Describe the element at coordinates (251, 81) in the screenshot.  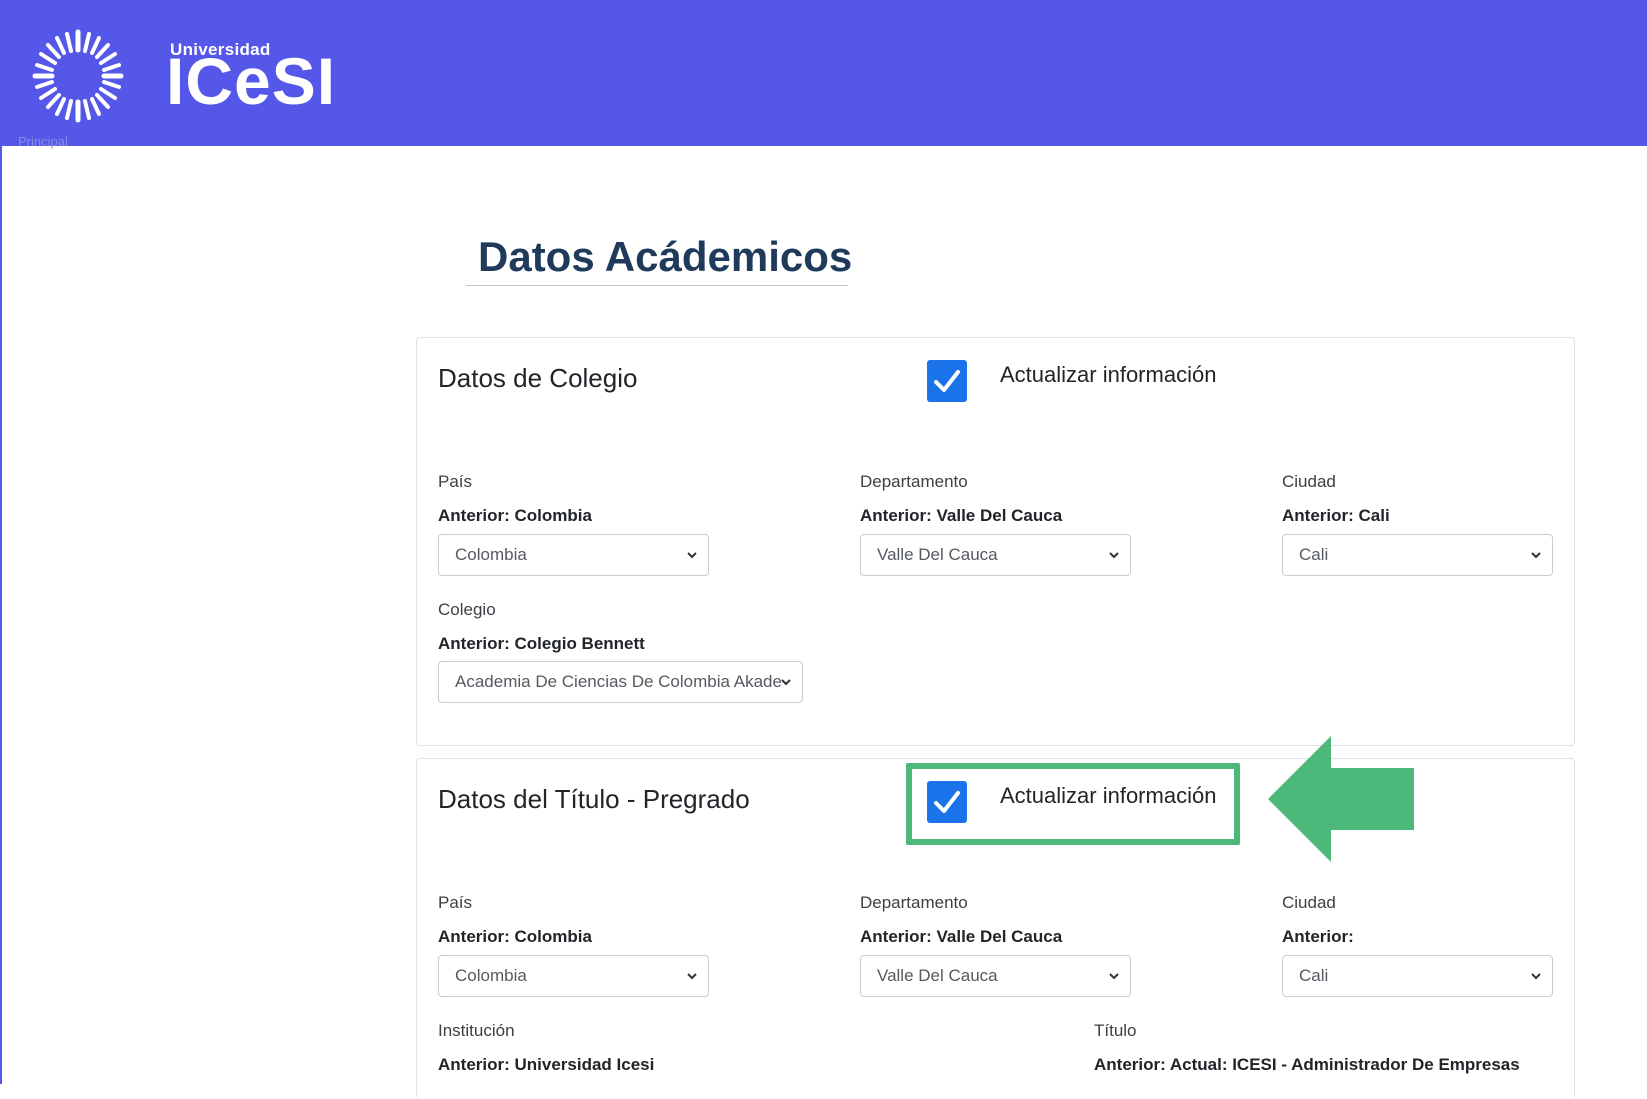
I see `brand-name-text: ICeSI` at that location.